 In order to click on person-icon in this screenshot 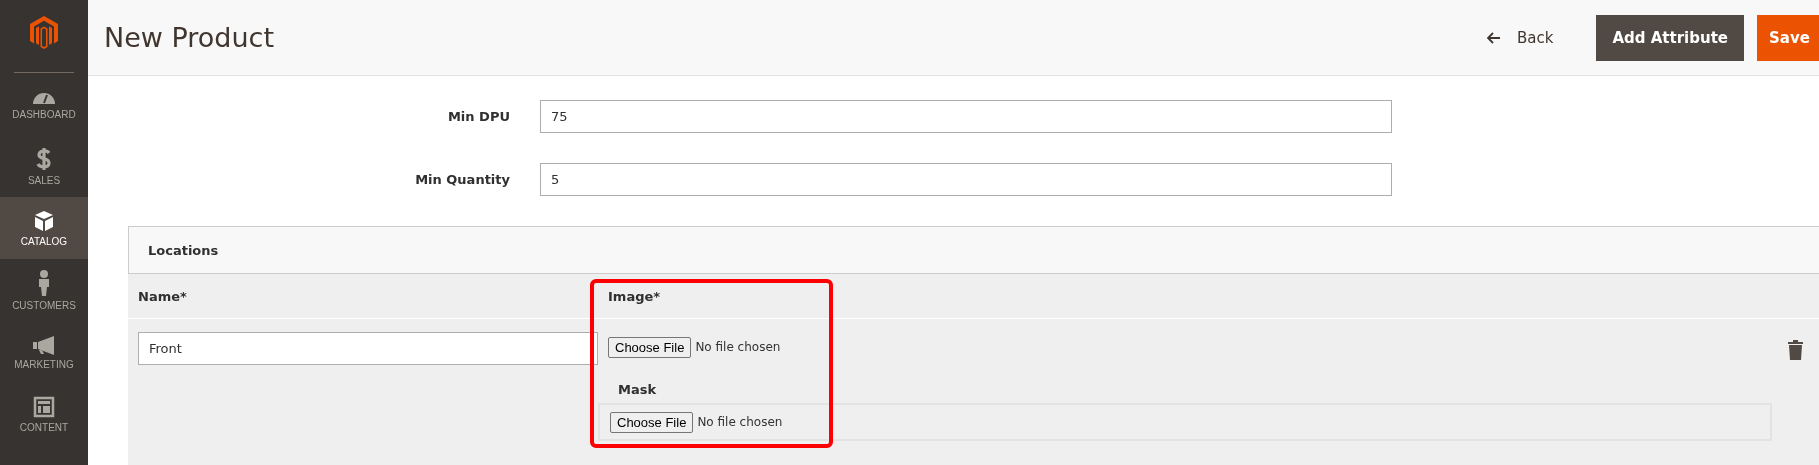, I will do `click(44, 282)`.